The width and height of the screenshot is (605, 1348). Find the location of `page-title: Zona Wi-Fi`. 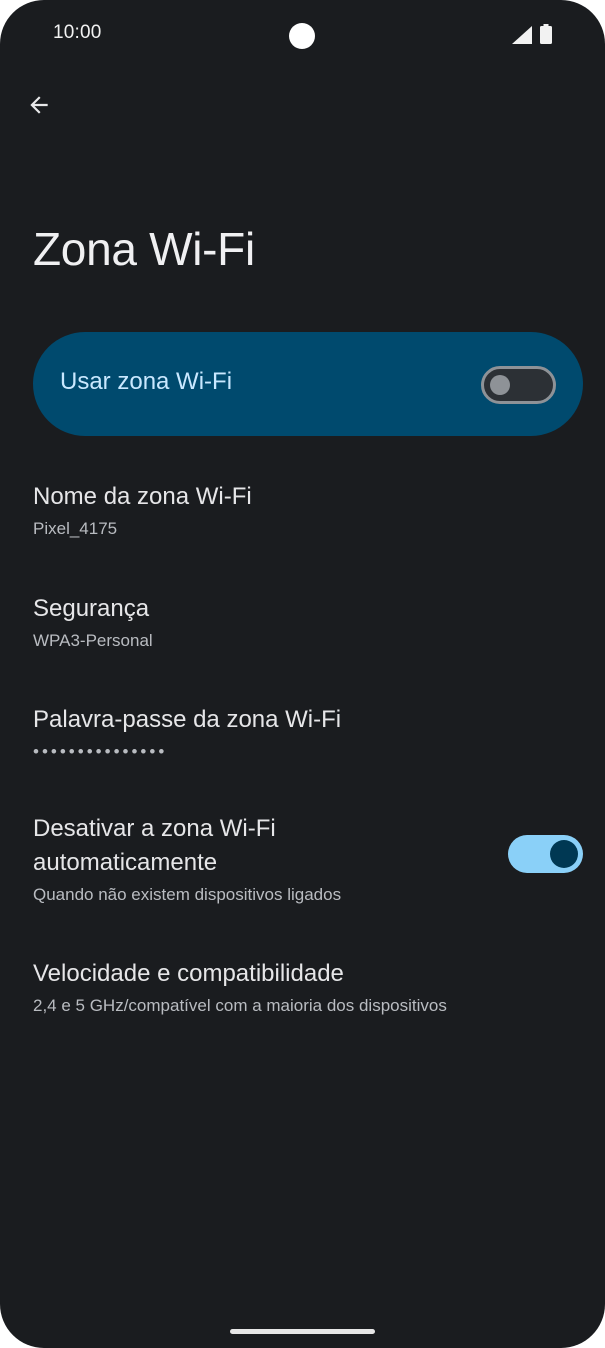

page-title: Zona Wi-Fi is located at coordinates (144, 249).